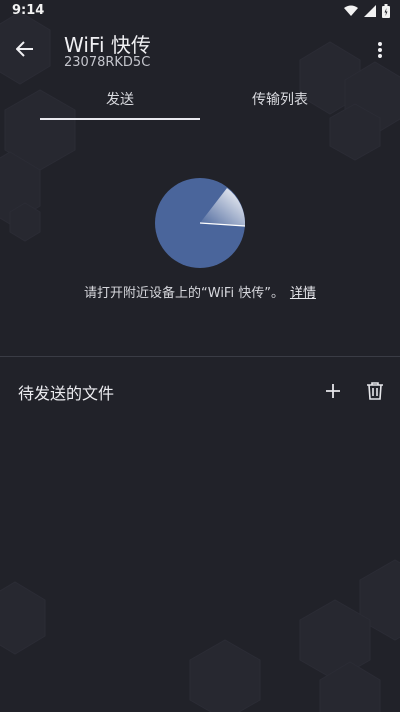 The height and width of the screenshot is (712, 400). I want to click on delete-files-button, so click(375, 391).